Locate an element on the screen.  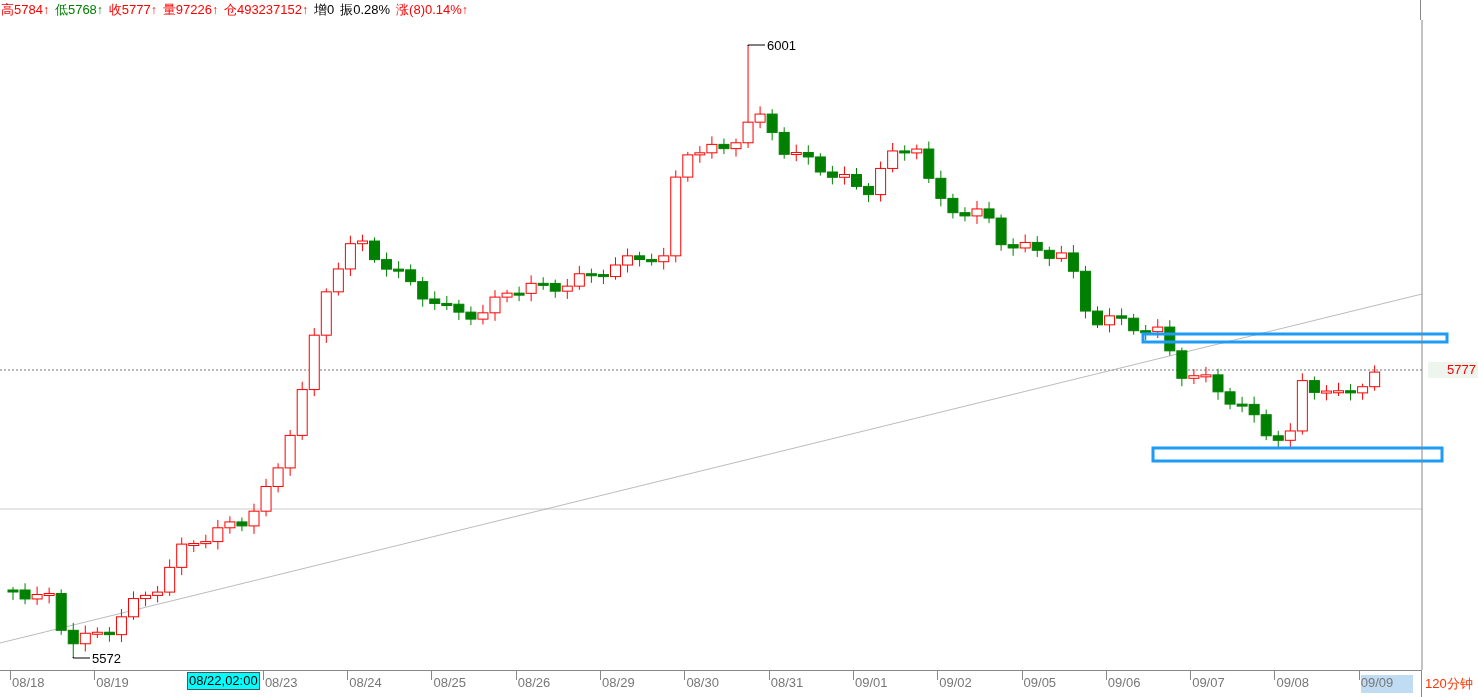
quote-item: 低5768↑ is located at coordinates (78, 10).